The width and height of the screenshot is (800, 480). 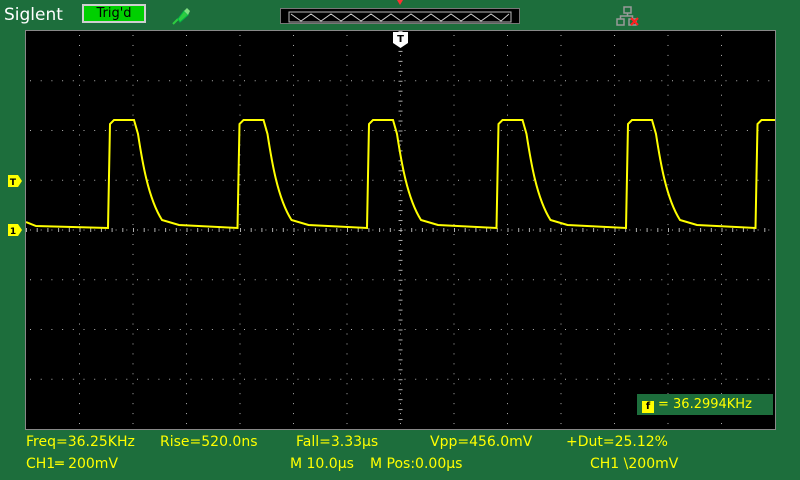 What do you see at coordinates (627, 16) in the screenshot?
I see `network-disconnected-icon` at bounding box center [627, 16].